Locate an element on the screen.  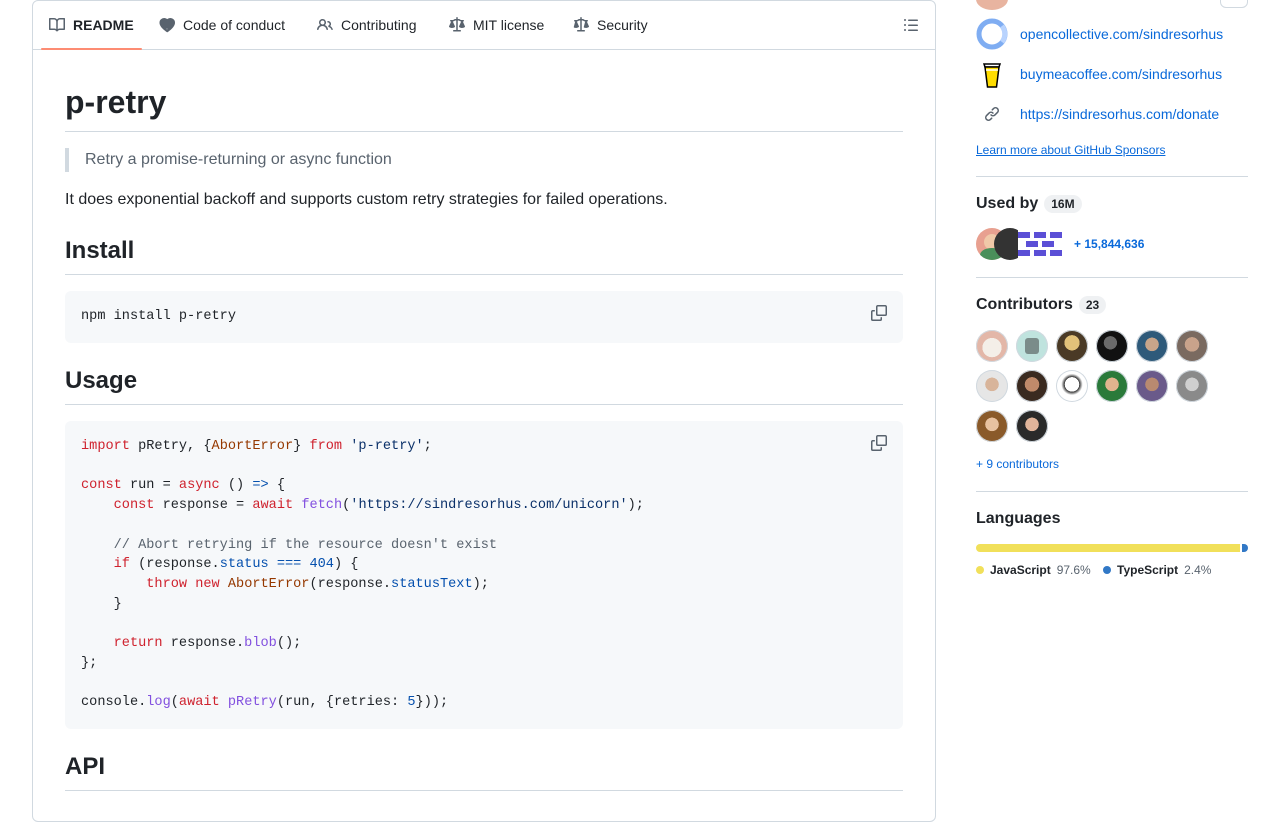
languages-bar is located at coordinates (1112, 548).